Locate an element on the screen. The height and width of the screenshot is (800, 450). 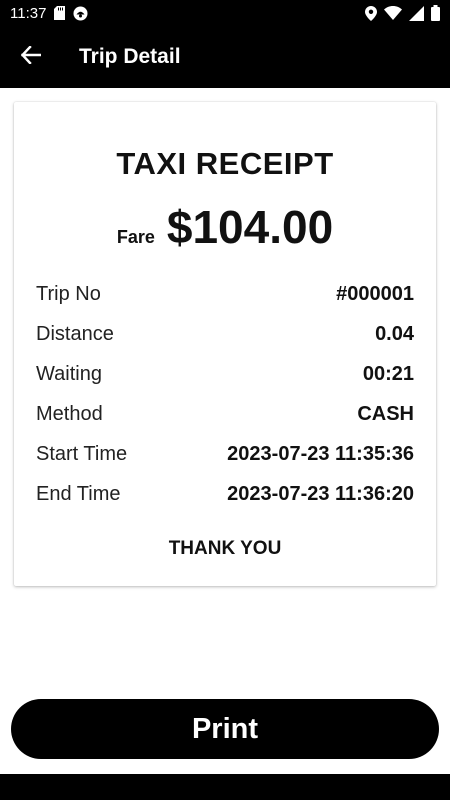
detail-value: 00:21 is located at coordinates (388, 373).